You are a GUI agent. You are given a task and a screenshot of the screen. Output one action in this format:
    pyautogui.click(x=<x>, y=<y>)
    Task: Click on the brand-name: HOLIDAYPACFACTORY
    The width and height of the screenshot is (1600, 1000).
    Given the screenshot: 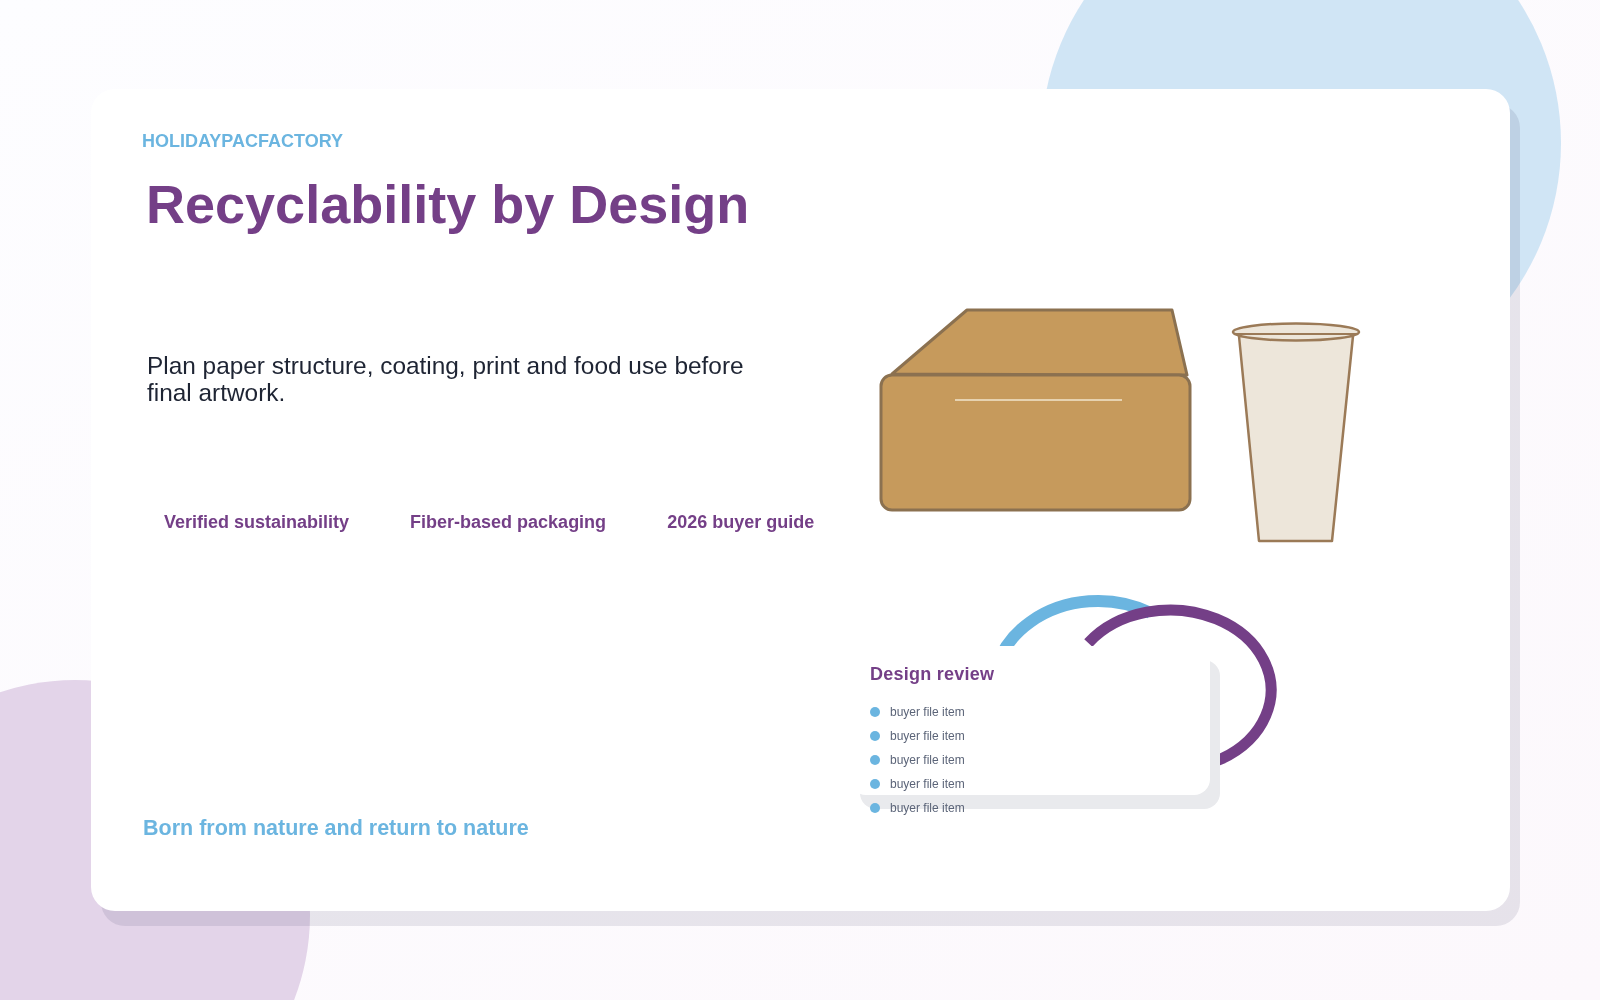 What is the action you would take?
    pyautogui.click(x=243, y=141)
    